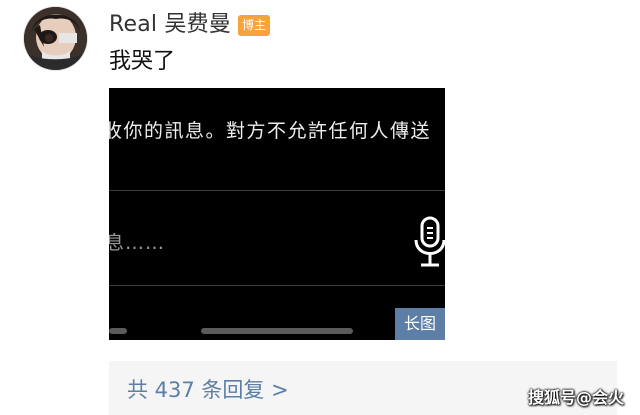 This screenshot has height=415, width=640. What do you see at coordinates (208, 390) in the screenshot?
I see `replies-link: 共 437 条回复 >` at bounding box center [208, 390].